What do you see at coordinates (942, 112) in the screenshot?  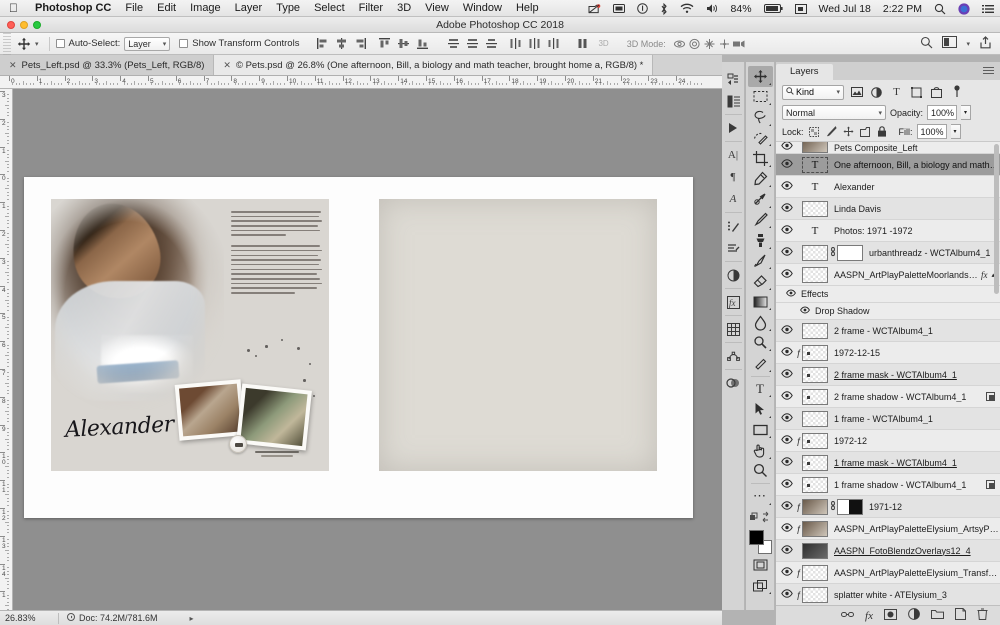 I see `opacity-value: 100%` at bounding box center [942, 112].